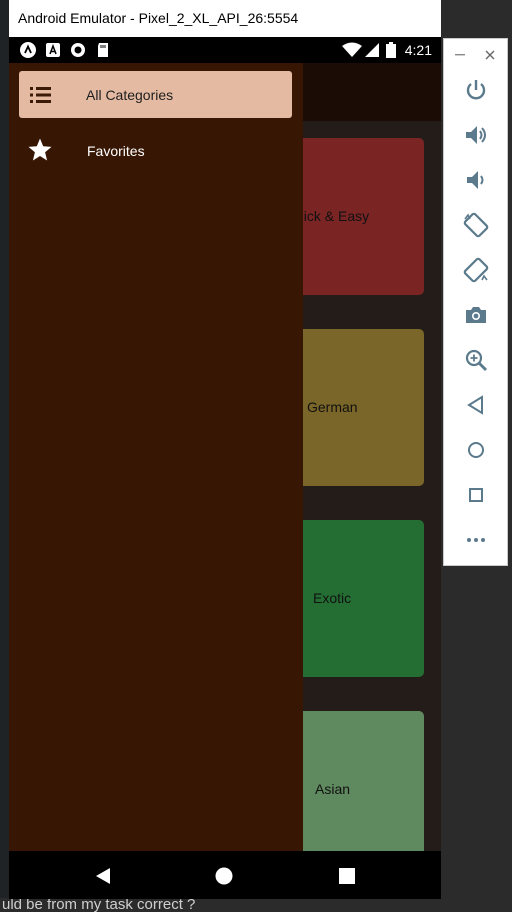  Describe the element at coordinates (40, 95) in the screenshot. I see `list-icon` at that location.